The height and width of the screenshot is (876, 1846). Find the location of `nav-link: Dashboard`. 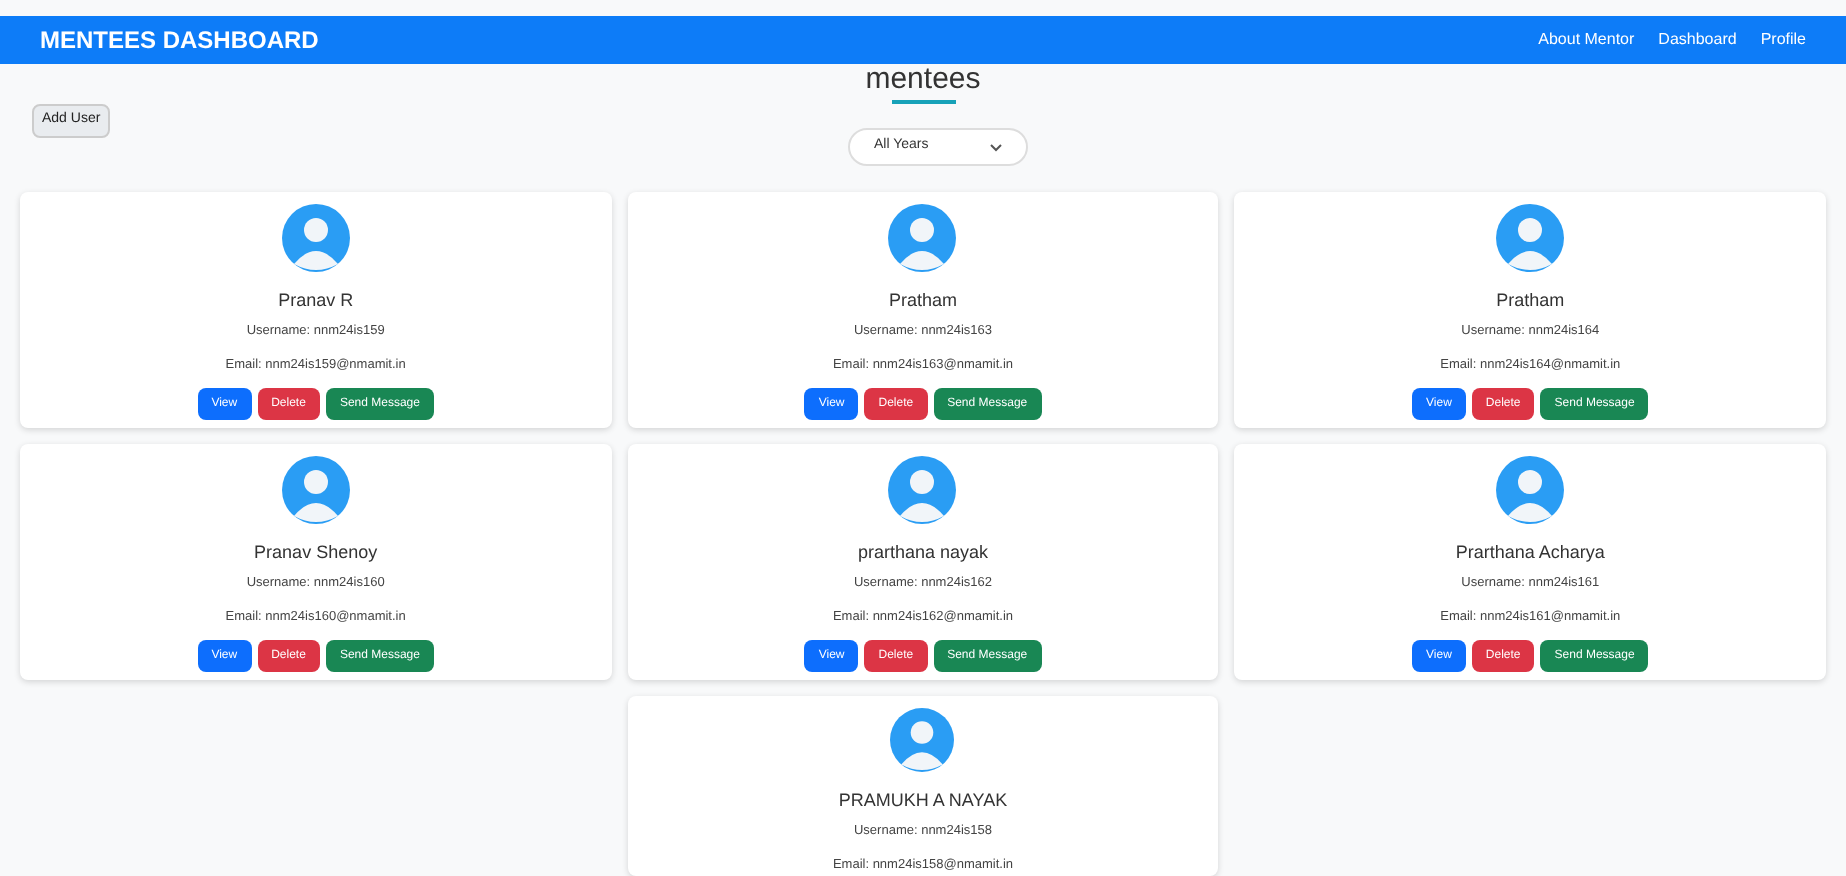

nav-link: Dashboard is located at coordinates (1697, 40).